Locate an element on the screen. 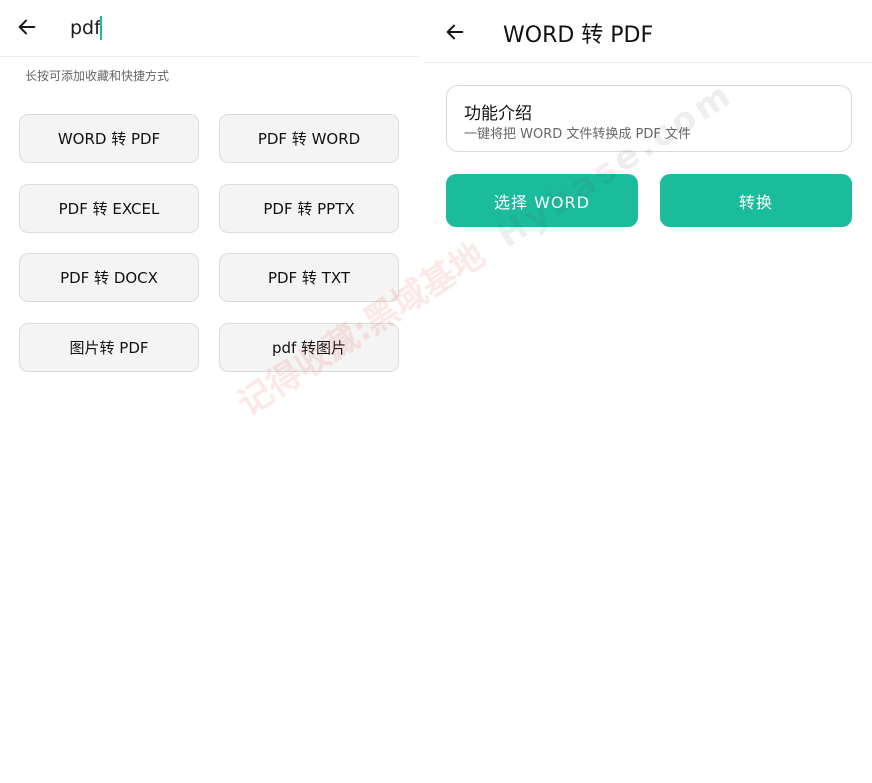  tool-button: pdf 转图片 is located at coordinates (309, 347).